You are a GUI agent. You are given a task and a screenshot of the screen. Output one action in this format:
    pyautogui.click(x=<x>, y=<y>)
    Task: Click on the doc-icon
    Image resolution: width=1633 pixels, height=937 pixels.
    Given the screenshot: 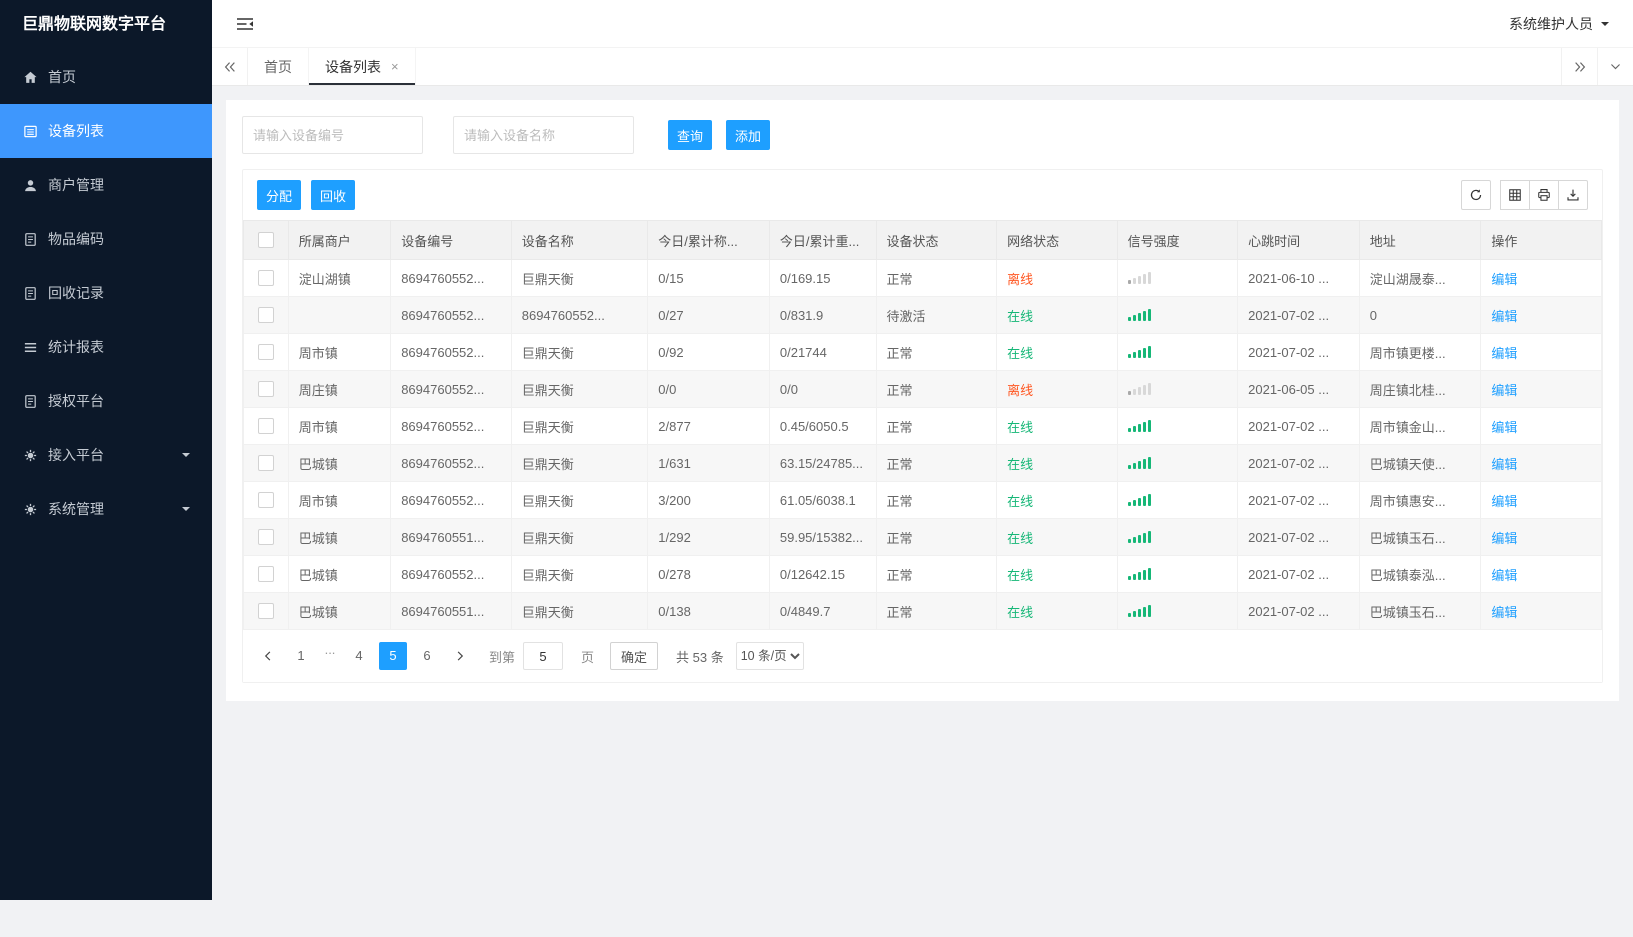 What is the action you would take?
    pyautogui.click(x=30, y=401)
    